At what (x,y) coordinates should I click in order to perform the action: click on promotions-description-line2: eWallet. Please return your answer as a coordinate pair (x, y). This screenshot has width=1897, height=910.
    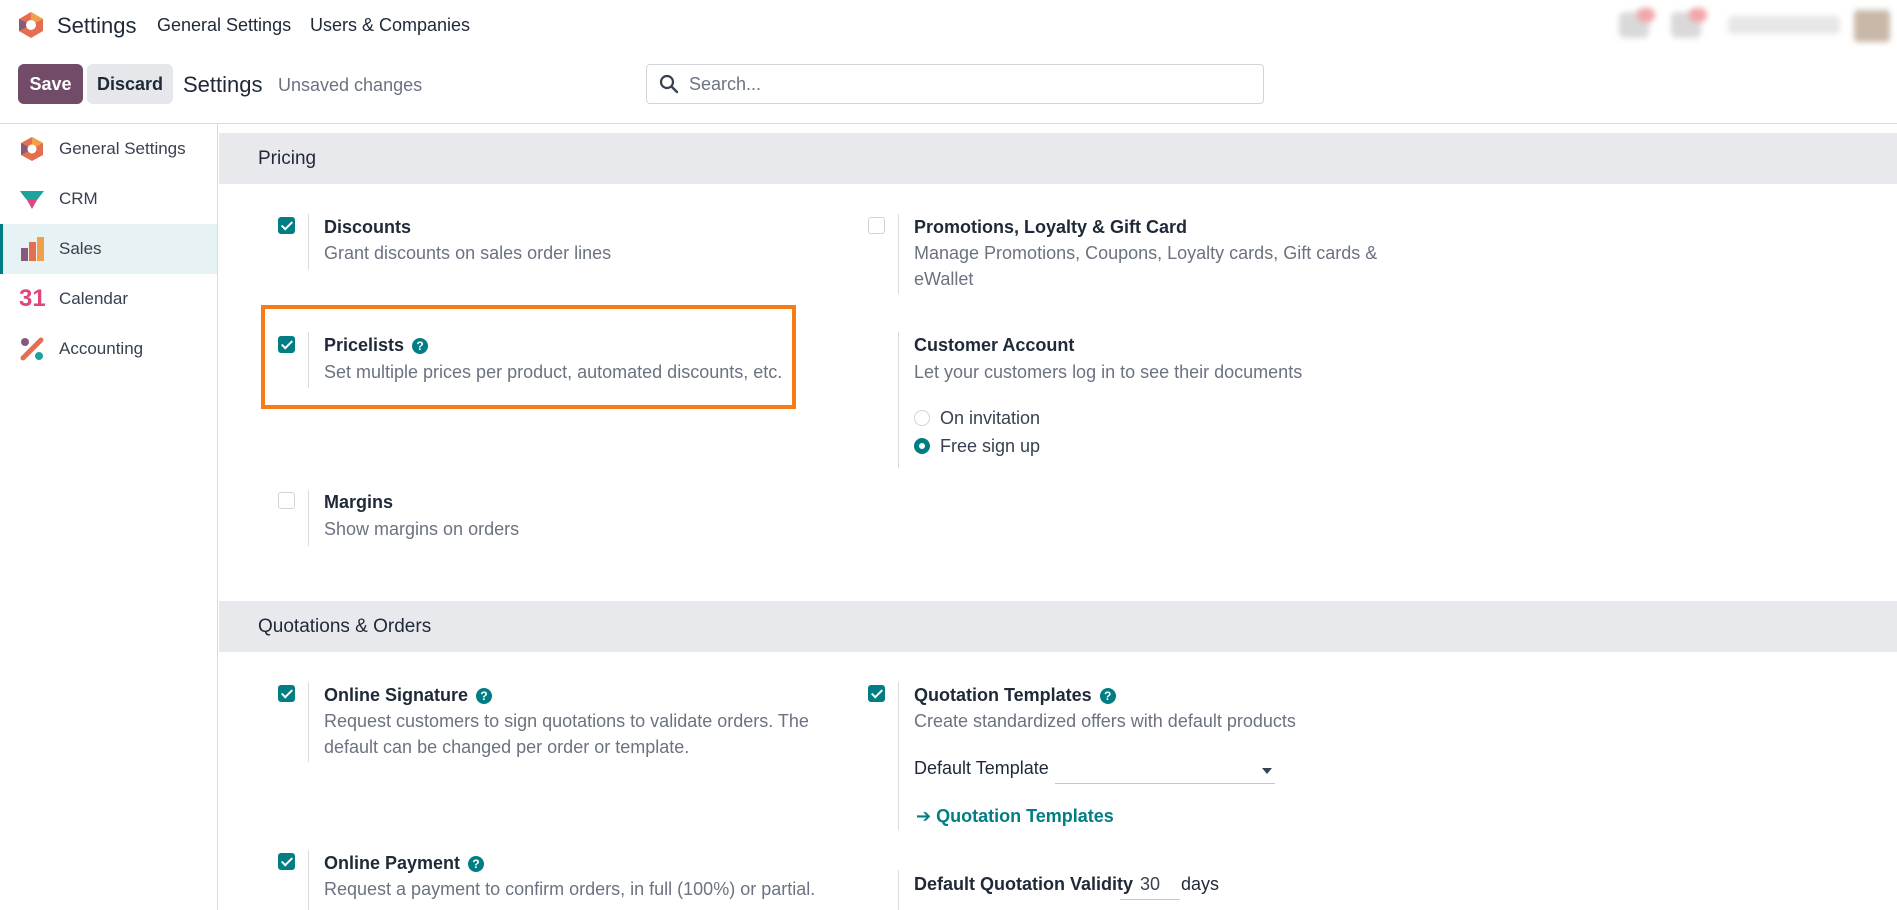
    Looking at the image, I should click on (944, 279).